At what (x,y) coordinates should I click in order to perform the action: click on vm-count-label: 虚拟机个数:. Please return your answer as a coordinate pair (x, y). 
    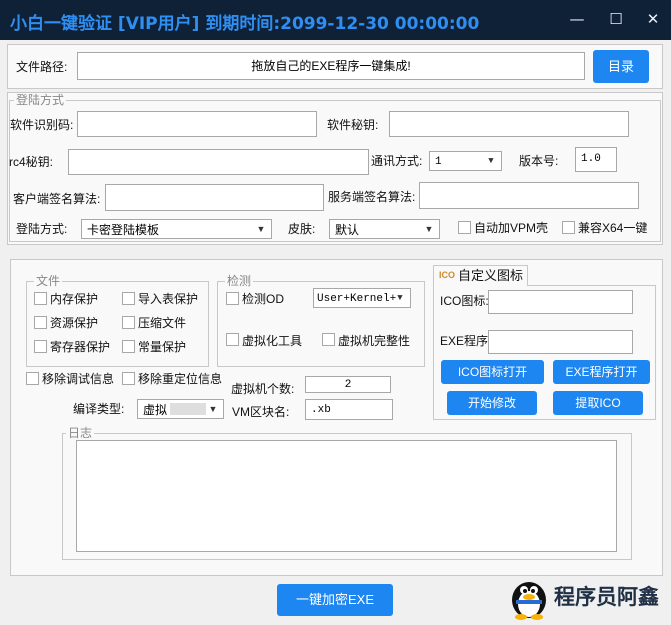
    Looking at the image, I should click on (263, 389).